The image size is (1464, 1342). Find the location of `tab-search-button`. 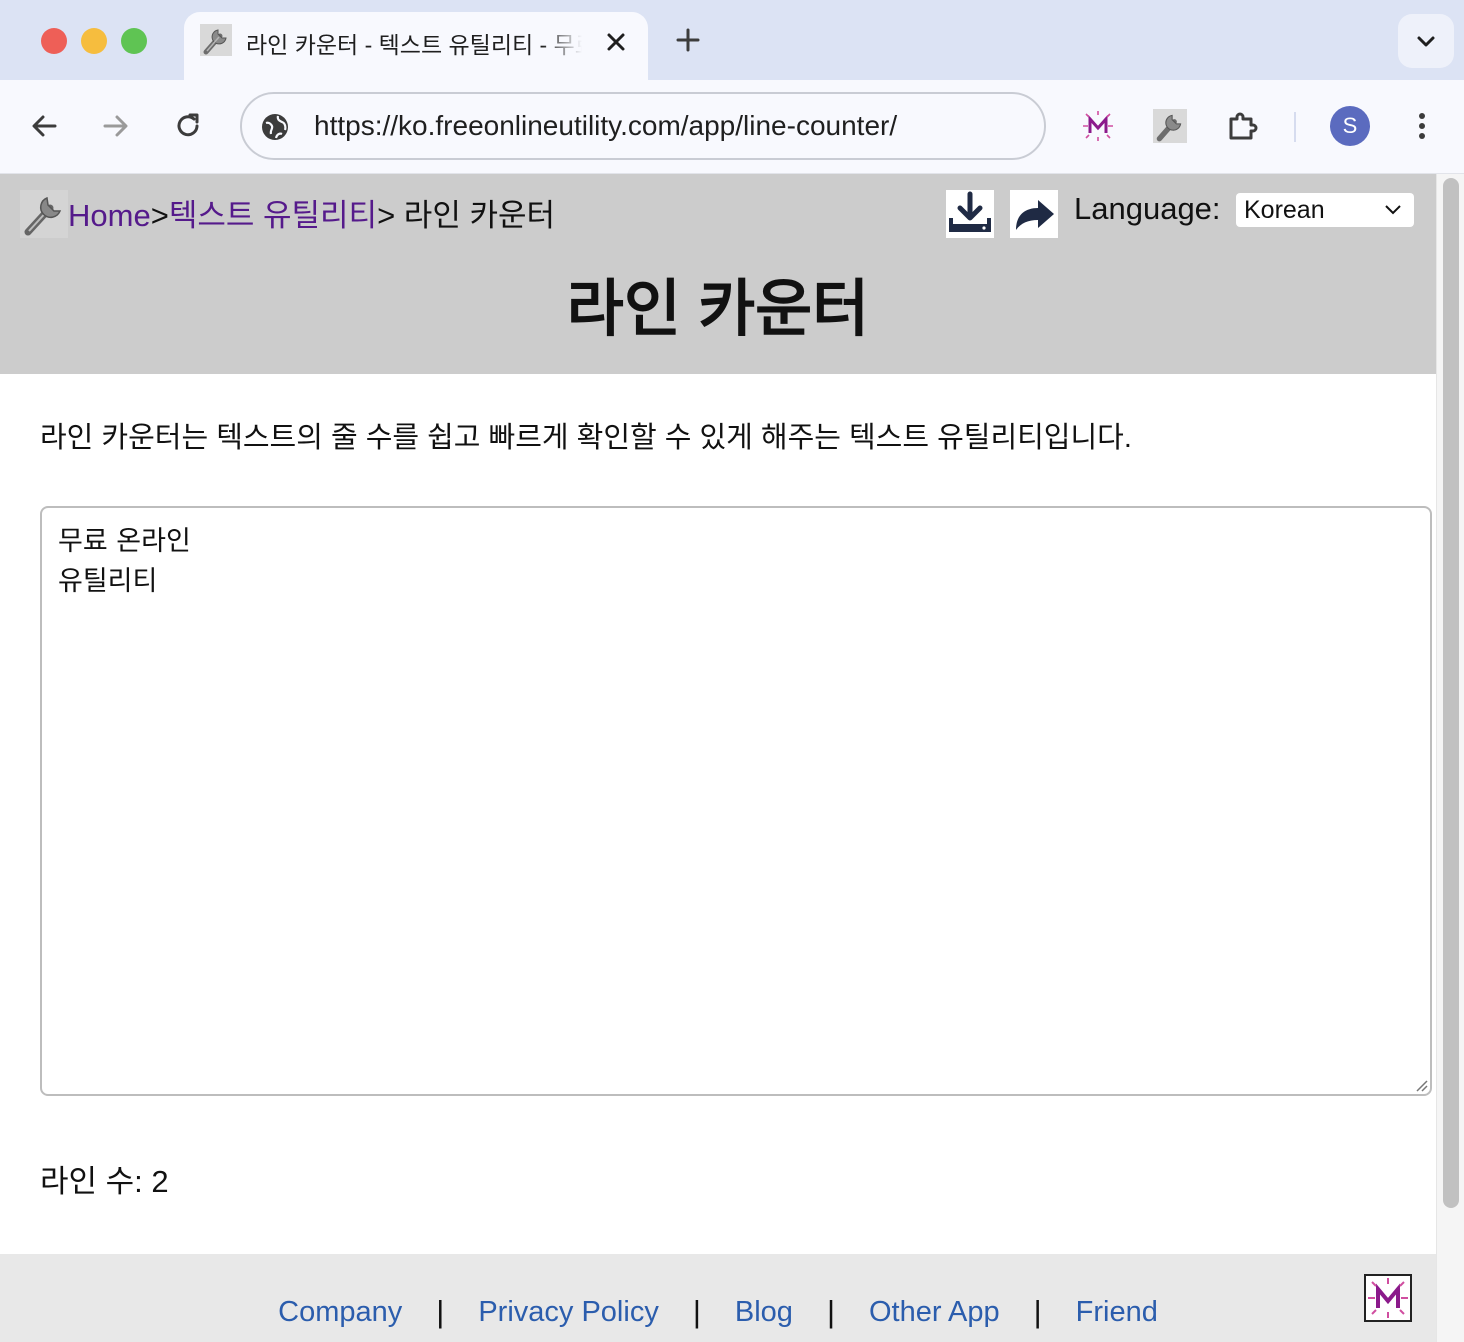

tab-search-button is located at coordinates (1426, 41).